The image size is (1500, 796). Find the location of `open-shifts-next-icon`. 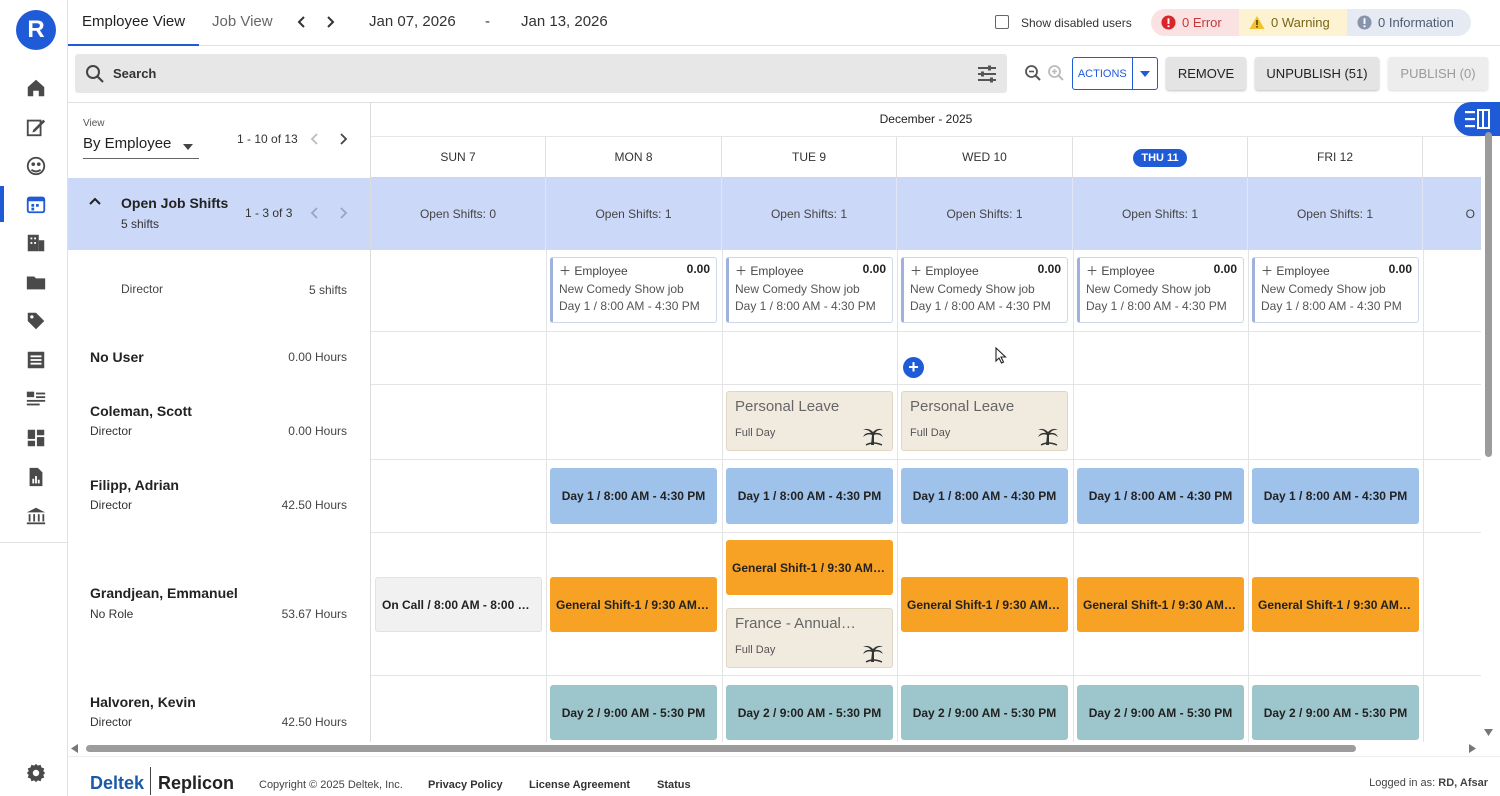

open-shifts-next-icon is located at coordinates (343, 213).